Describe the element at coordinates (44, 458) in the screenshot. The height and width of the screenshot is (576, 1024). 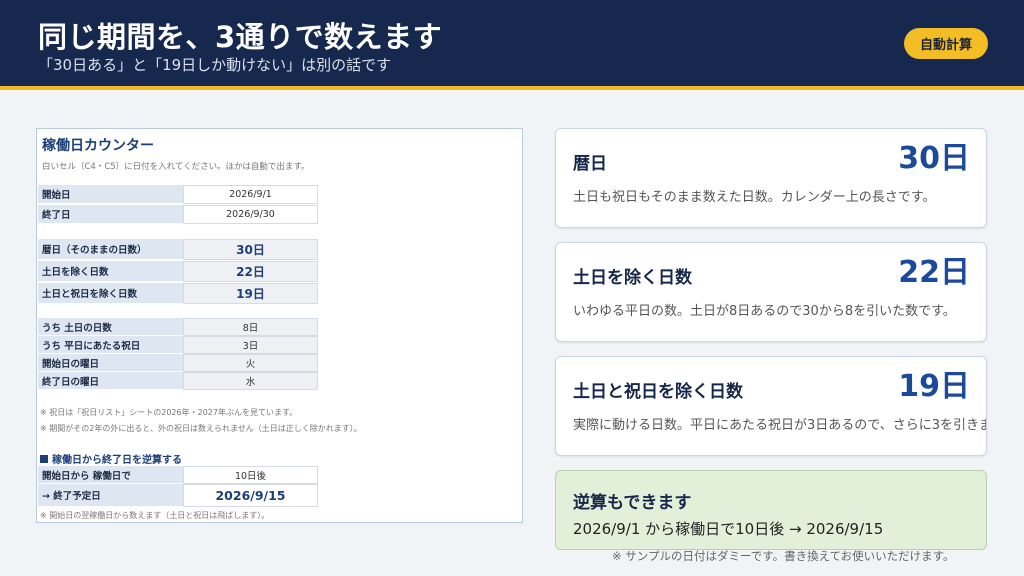
I see `square-bullet-icon` at that location.